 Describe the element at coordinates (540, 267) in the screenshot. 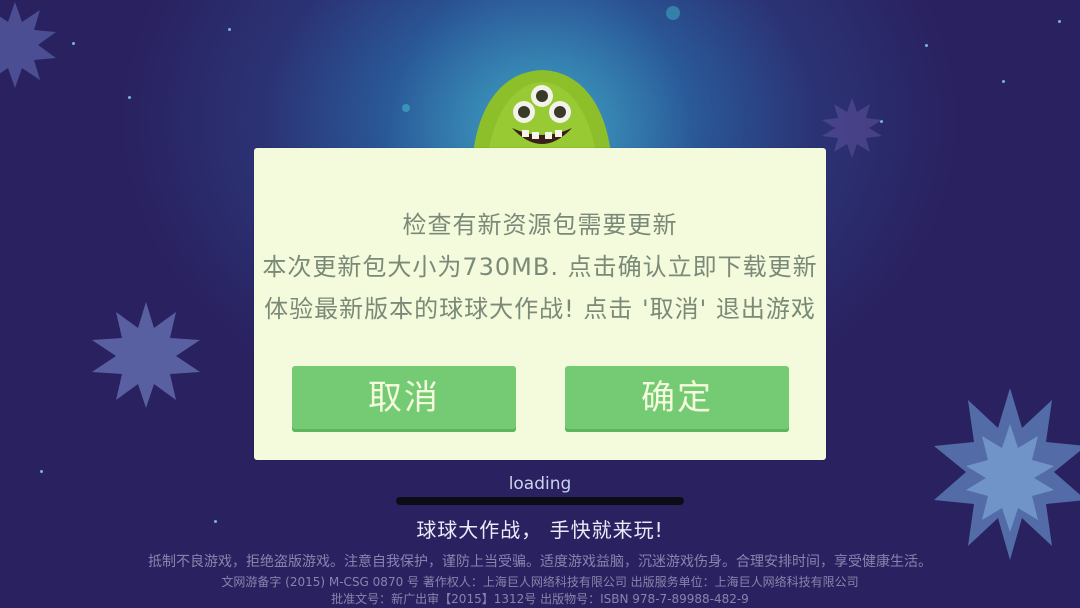

I see `dialog-message-line: 本次更新包大小为730MB. 点击确认立即下载更新` at that location.